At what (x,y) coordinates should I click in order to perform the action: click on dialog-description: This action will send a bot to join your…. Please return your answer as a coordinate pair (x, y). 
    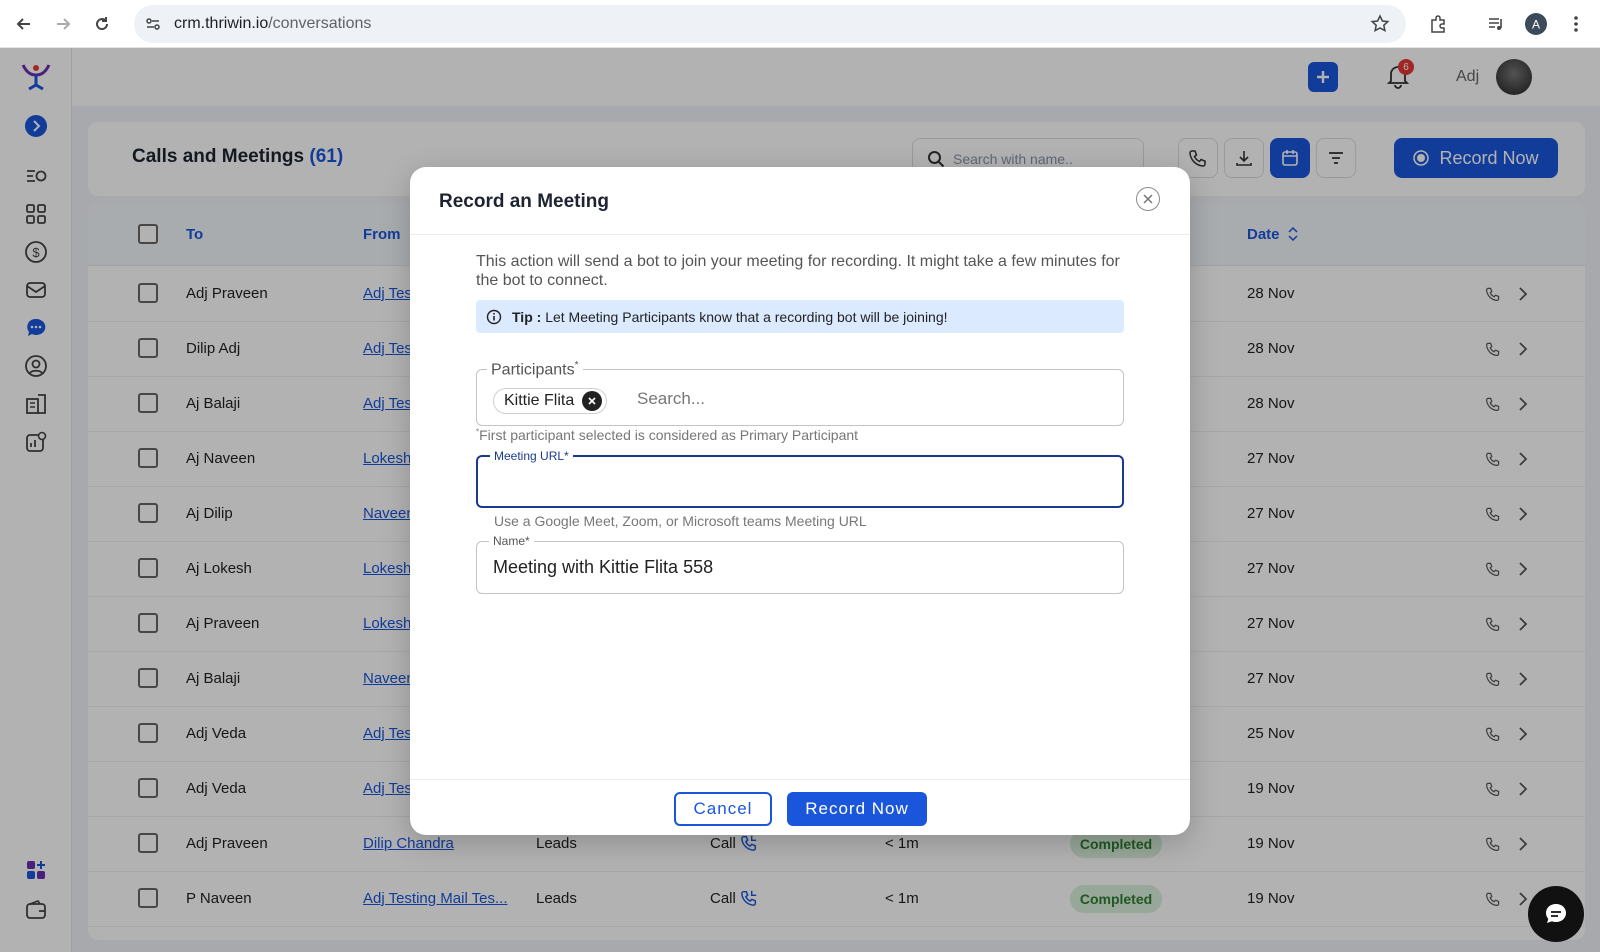
    Looking at the image, I should click on (798, 271).